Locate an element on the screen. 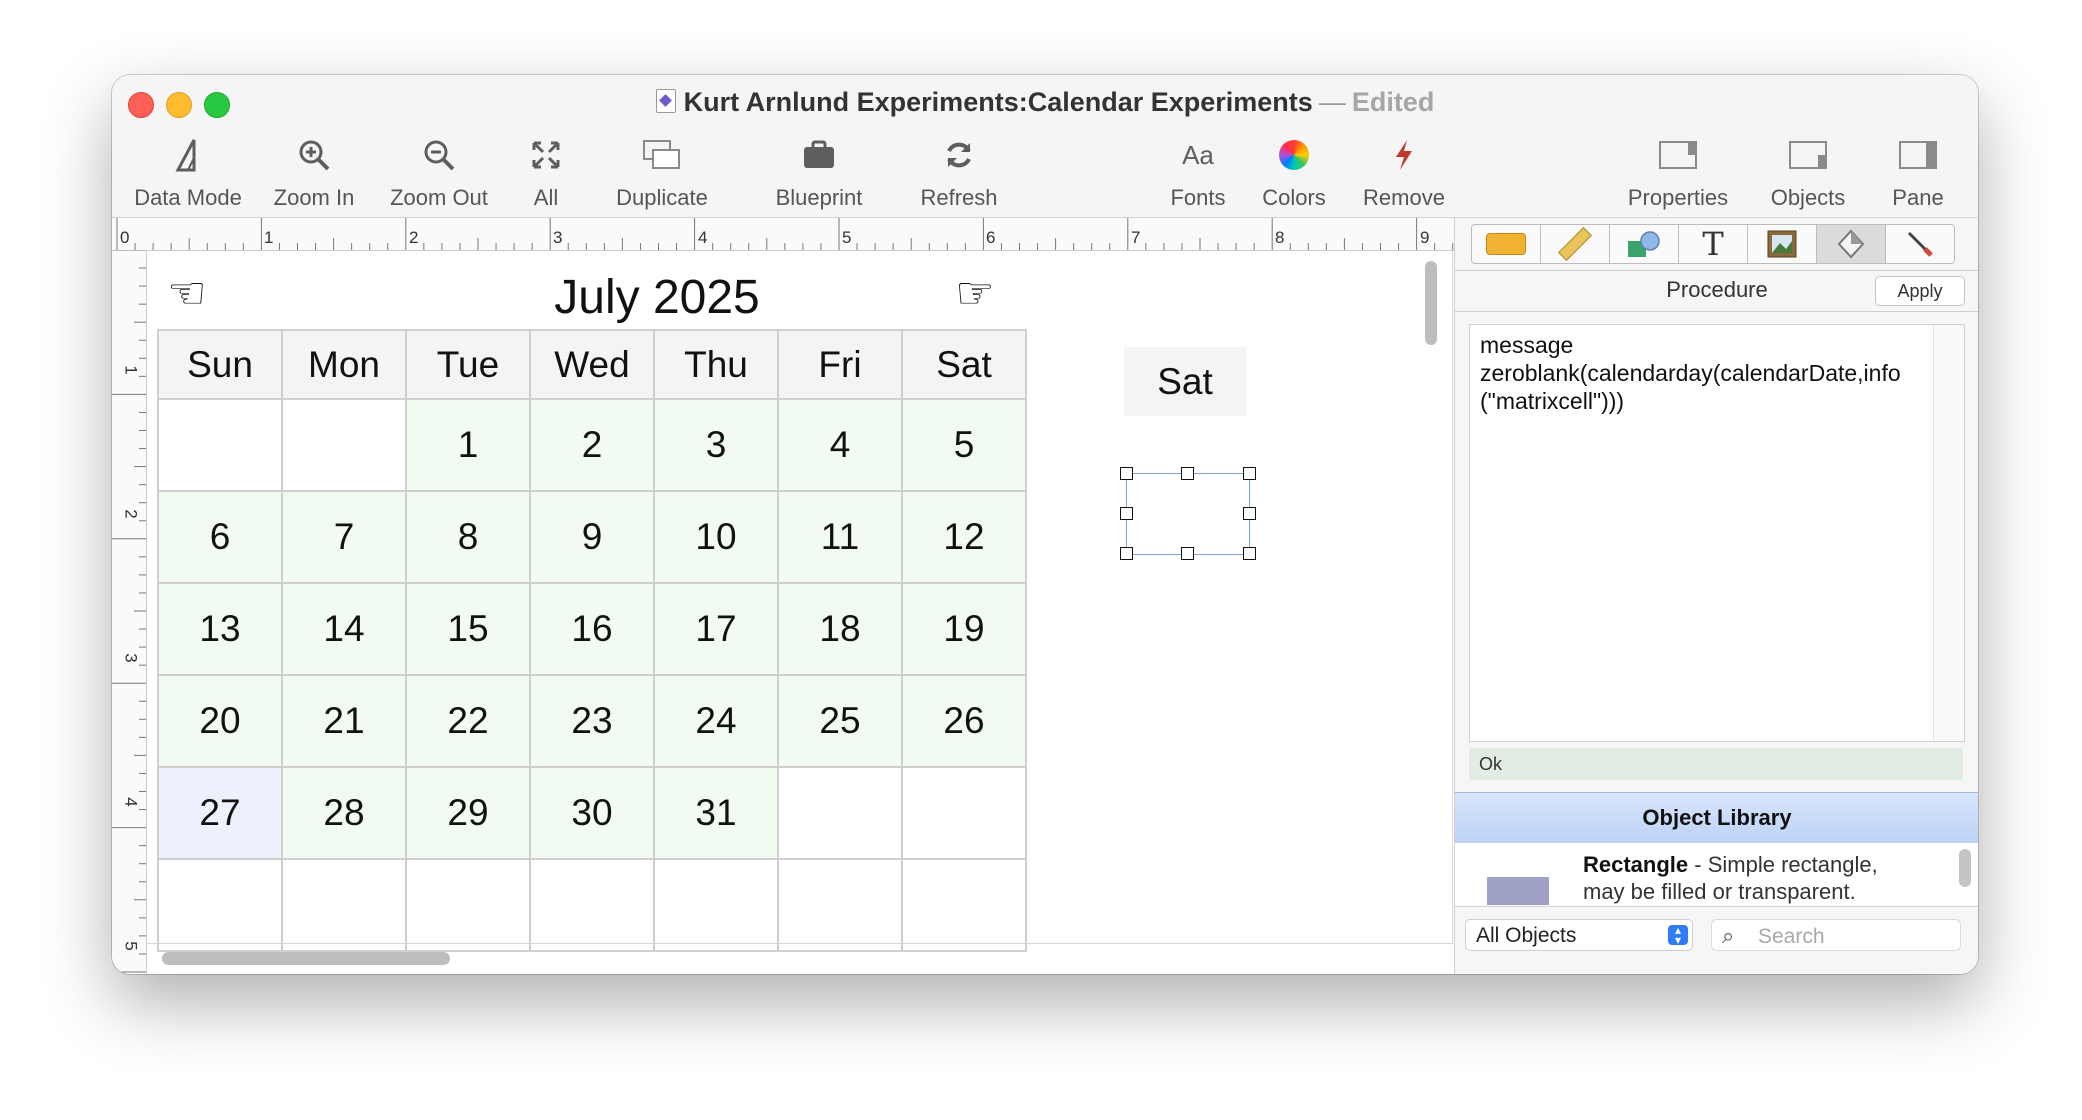 This screenshot has height=1120, width=2082. calendar-day-cell: 18 is located at coordinates (841, 630).